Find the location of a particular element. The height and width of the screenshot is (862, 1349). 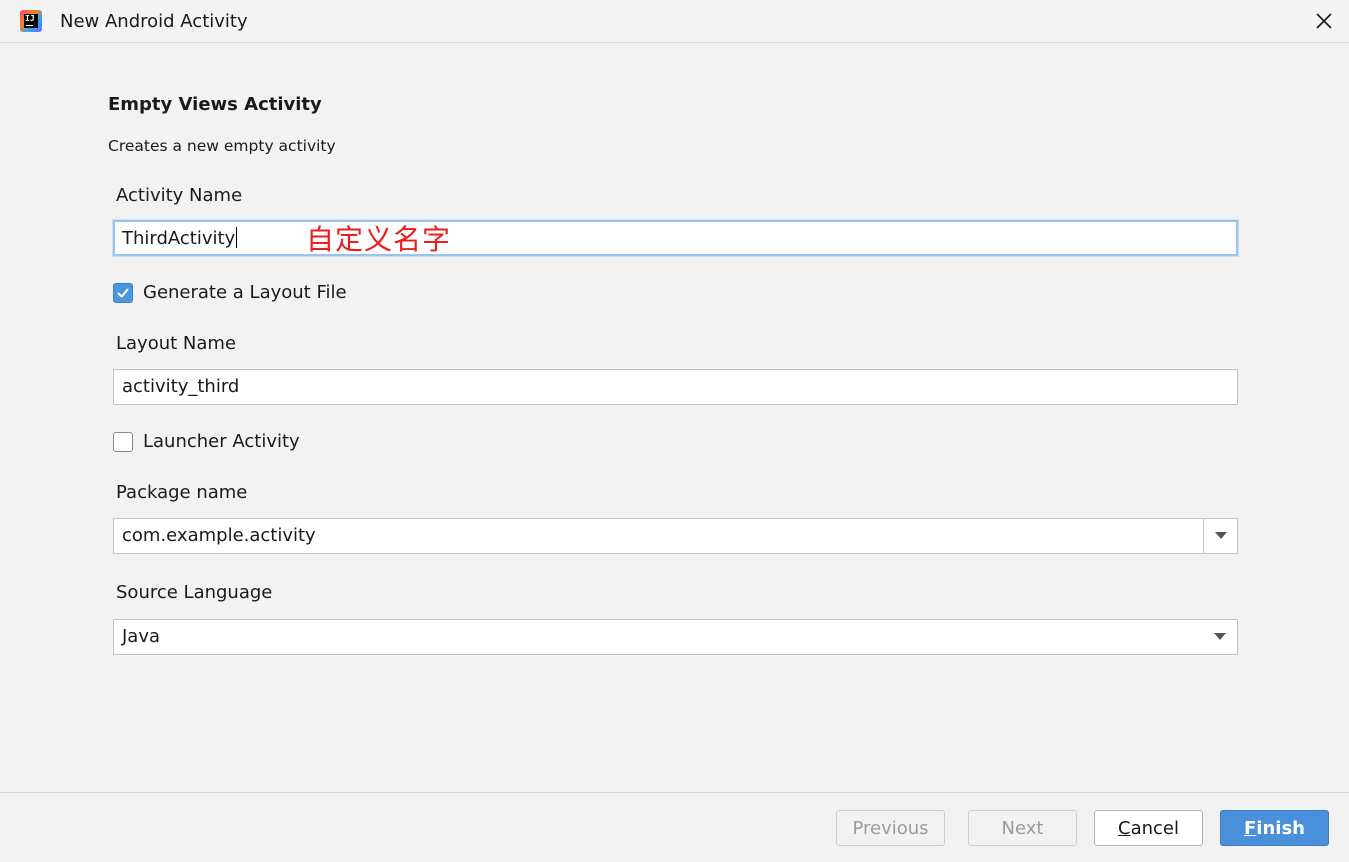

finish-button: Finish is located at coordinates (1274, 828).